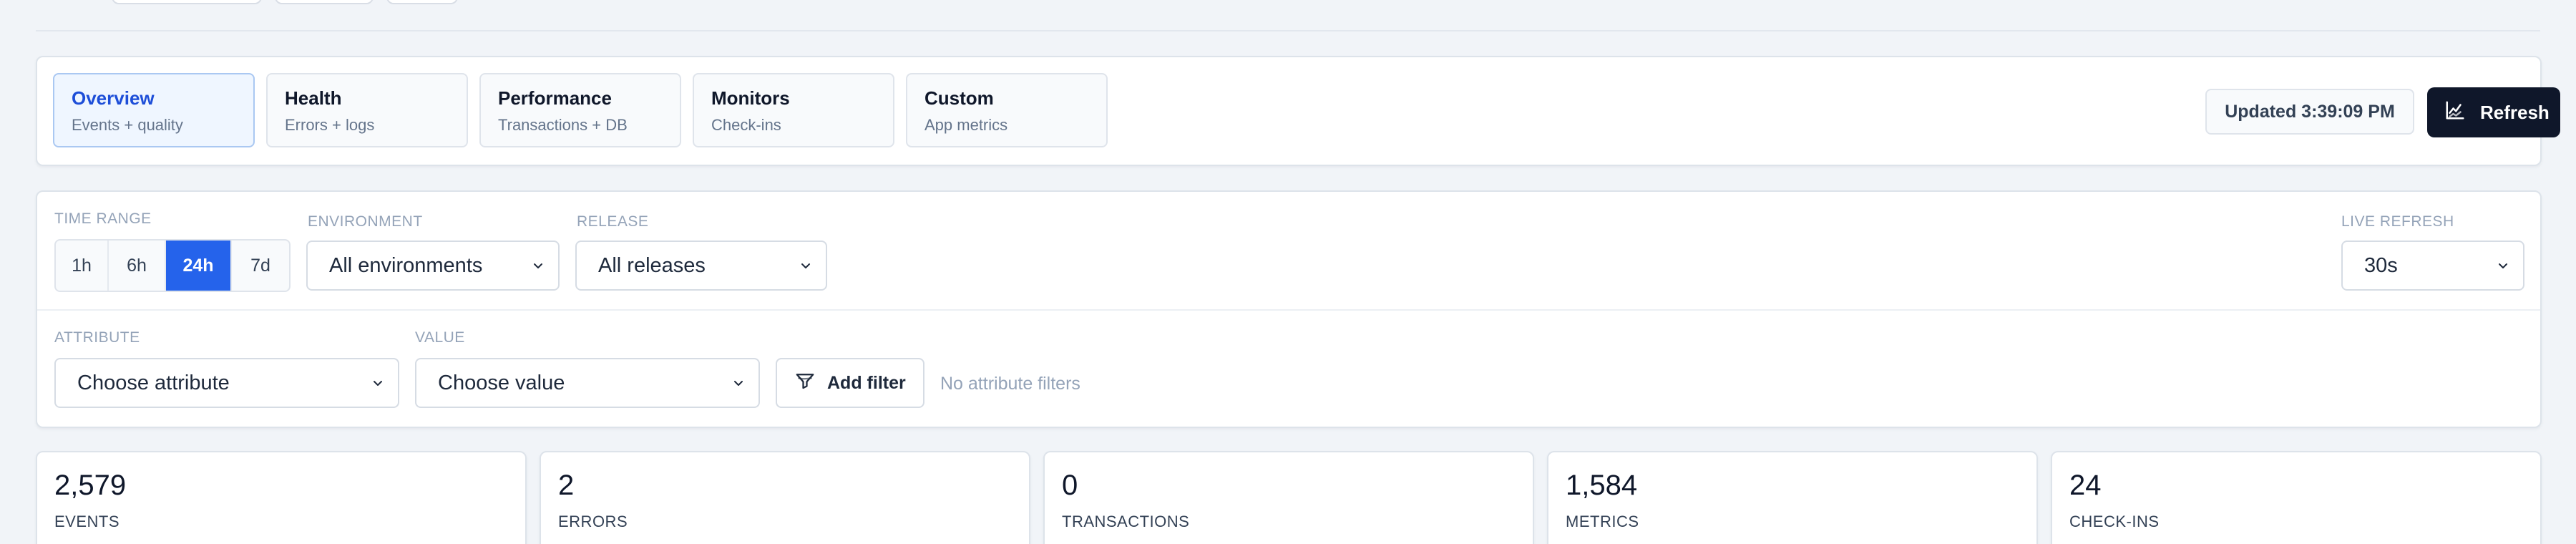 The width and height of the screenshot is (2576, 544). What do you see at coordinates (652, 265) in the screenshot?
I see `release-select-value: All releases` at bounding box center [652, 265].